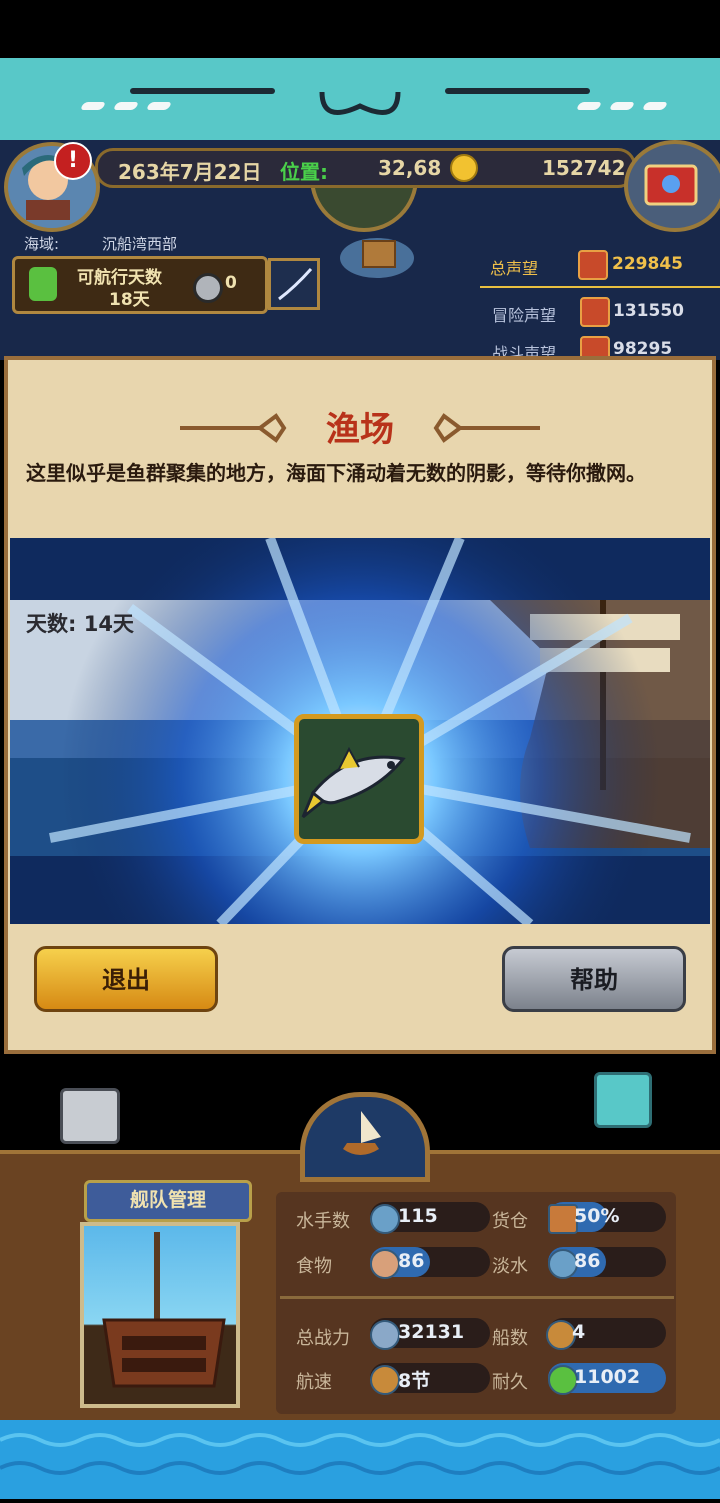 This screenshot has height=1503, width=720. I want to click on durability-value: 11002, so click(607, 1377).